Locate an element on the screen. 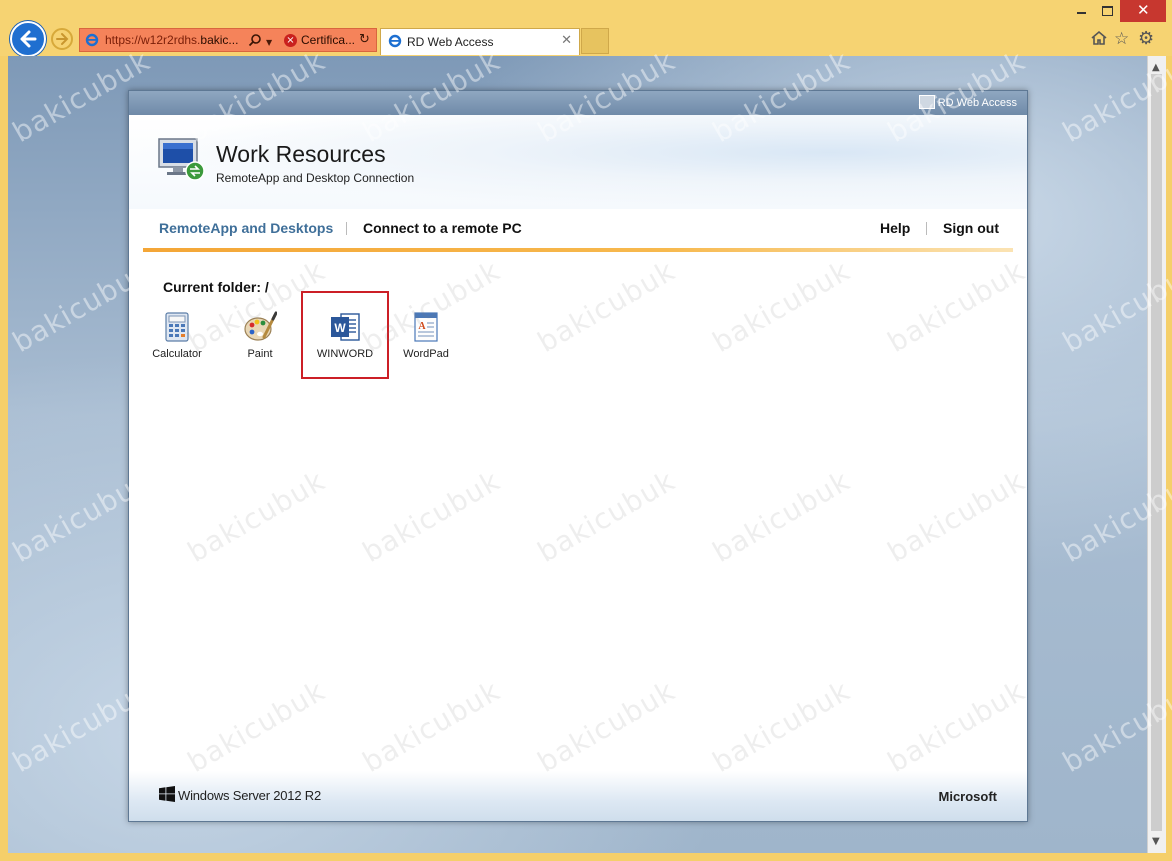 This screenshot has width=1172, height=861. tab-rd-web-access: RD Web Access ✕ is located at coordinates (480, 41).